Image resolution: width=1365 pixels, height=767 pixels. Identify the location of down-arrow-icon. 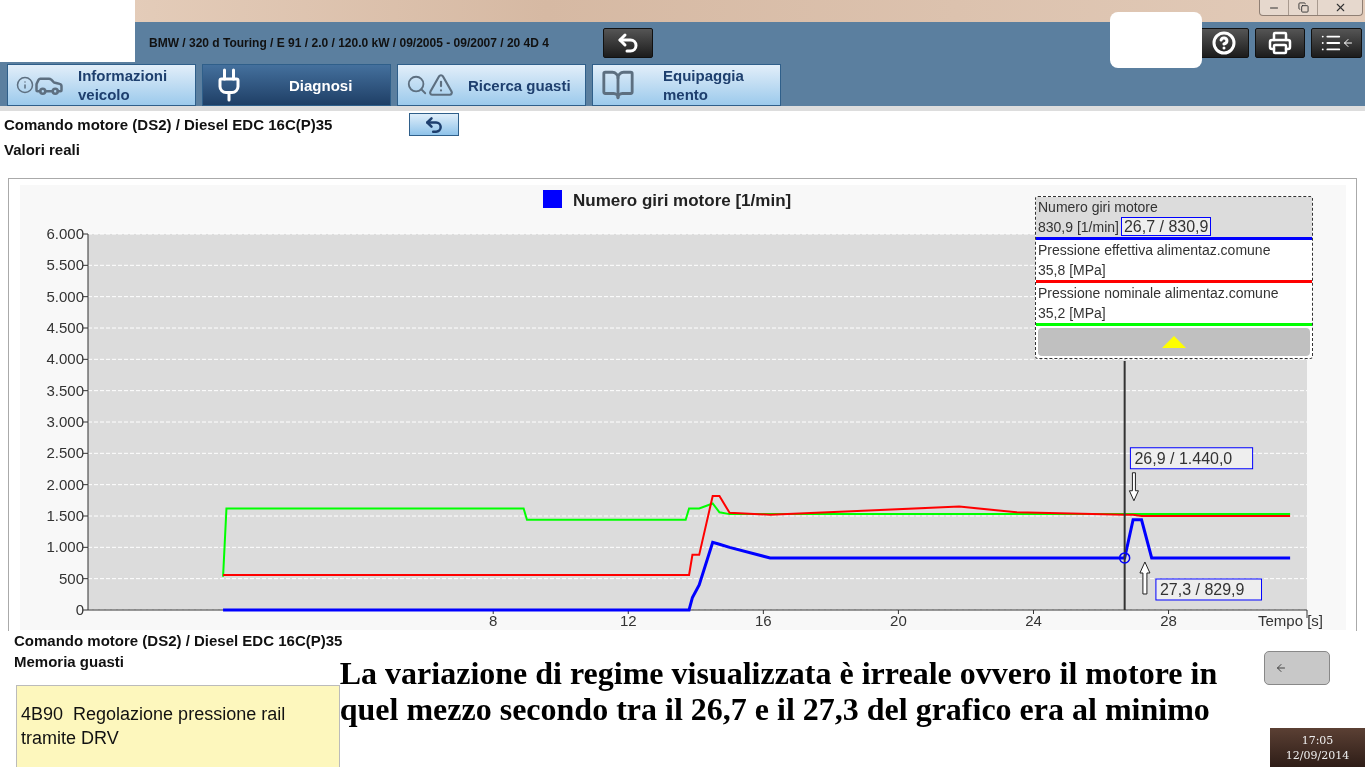
(1133, 487).